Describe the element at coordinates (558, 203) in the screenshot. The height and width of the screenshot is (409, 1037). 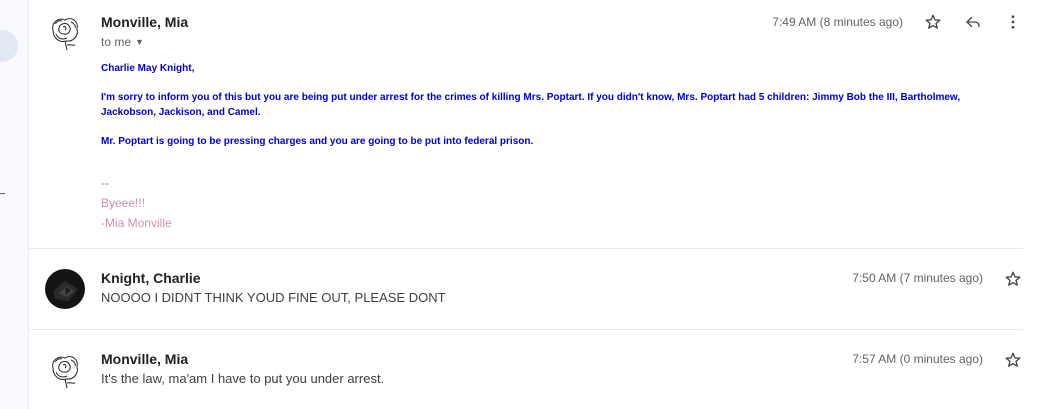
I see `signature-block: -- Byeee!!! -Mia Monville` at that location.